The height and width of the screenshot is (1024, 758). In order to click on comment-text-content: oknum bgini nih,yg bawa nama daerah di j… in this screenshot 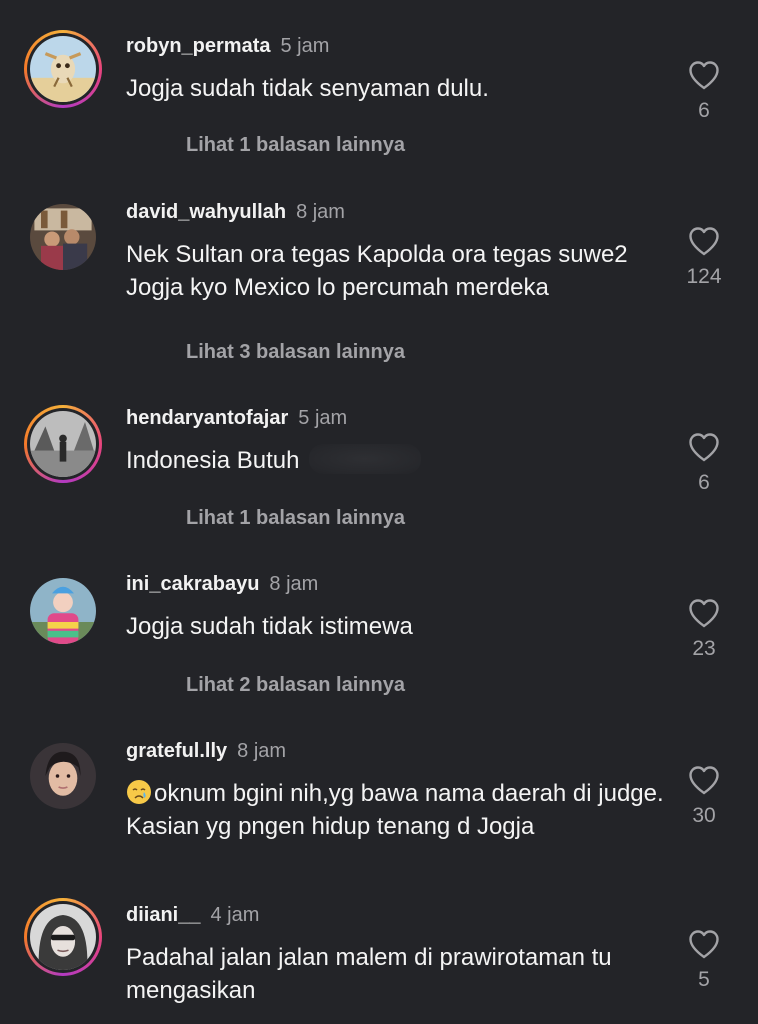, I will do `click(395, 810)`.